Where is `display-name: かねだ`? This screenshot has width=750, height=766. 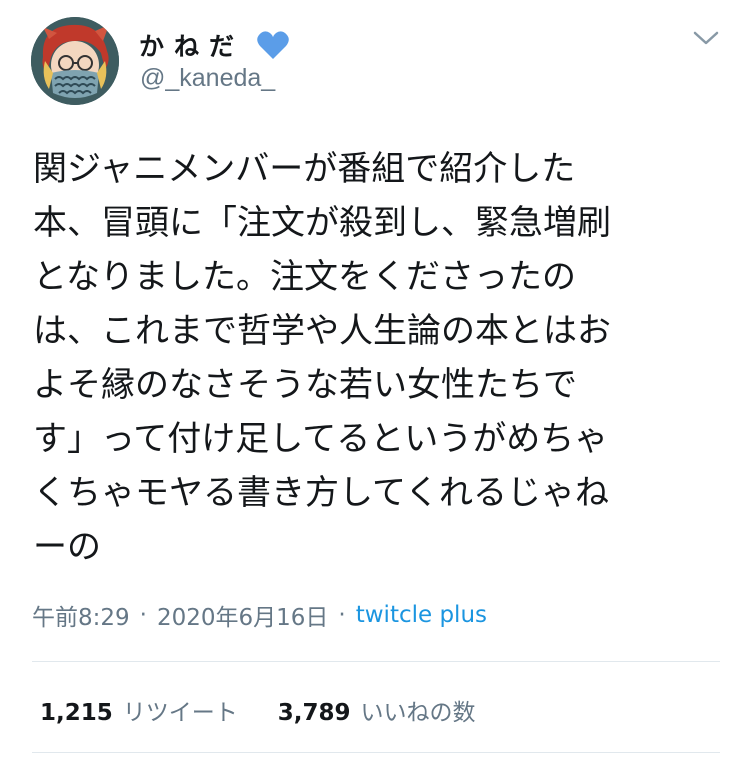
display-name: かねだ is located at coordinates (191, 45).